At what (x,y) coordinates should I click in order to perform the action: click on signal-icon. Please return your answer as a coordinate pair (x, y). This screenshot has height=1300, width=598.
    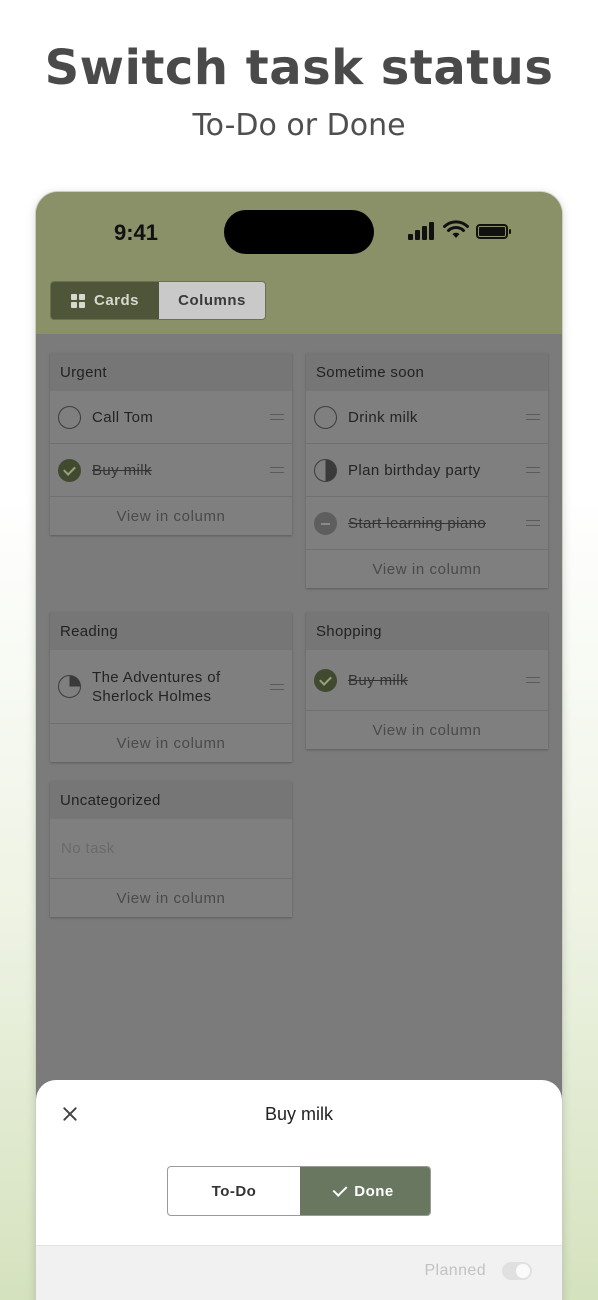
    Looking at the image, I should click on (422, 231).